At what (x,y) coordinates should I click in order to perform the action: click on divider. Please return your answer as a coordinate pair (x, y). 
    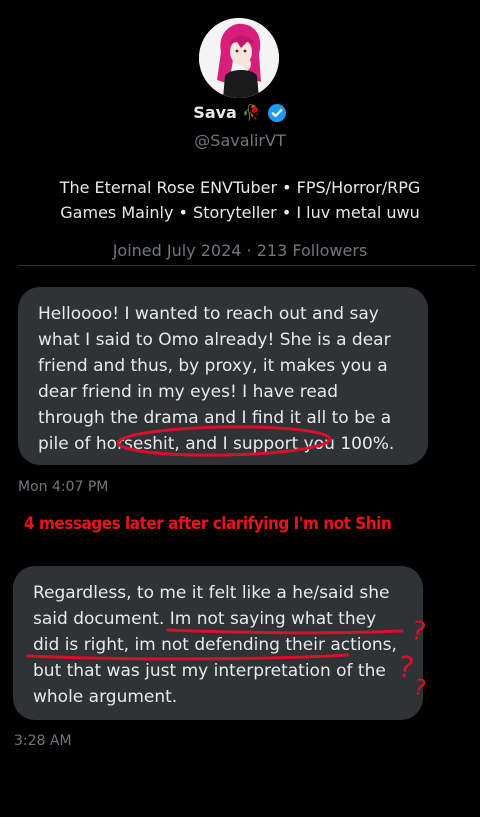
    Looking at the image, I should click on (247, 265).